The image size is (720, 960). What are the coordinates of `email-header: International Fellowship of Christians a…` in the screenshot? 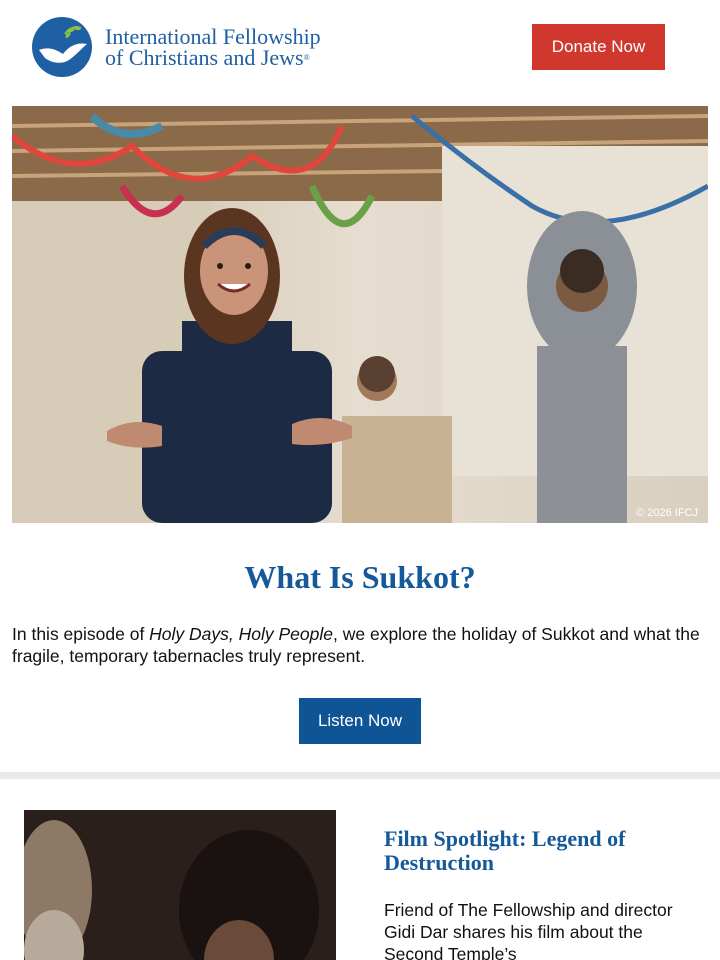 It's located at (360, 48).